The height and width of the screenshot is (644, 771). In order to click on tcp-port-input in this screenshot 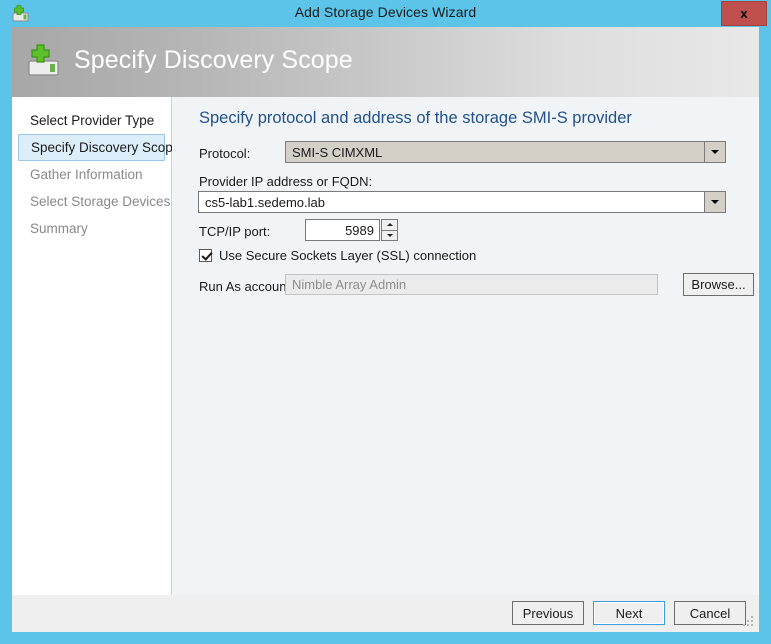, I will do `click(342, 230)`.